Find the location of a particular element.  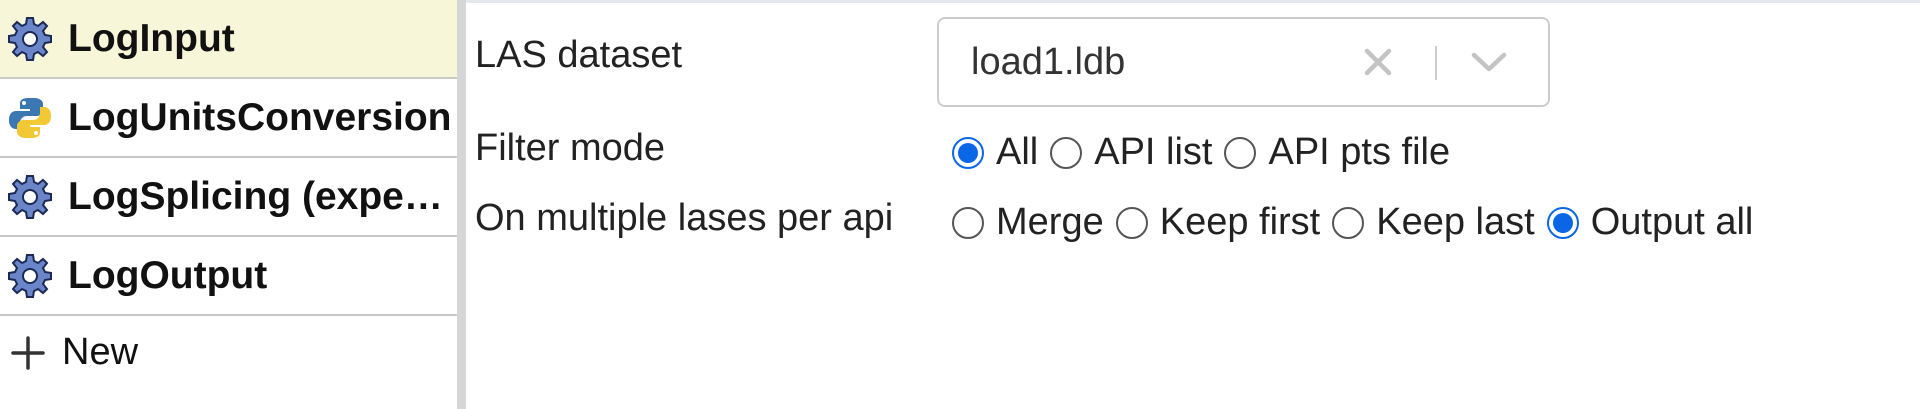

las-dataset-select: load1.ldb is located at coordinates (1243, 62).